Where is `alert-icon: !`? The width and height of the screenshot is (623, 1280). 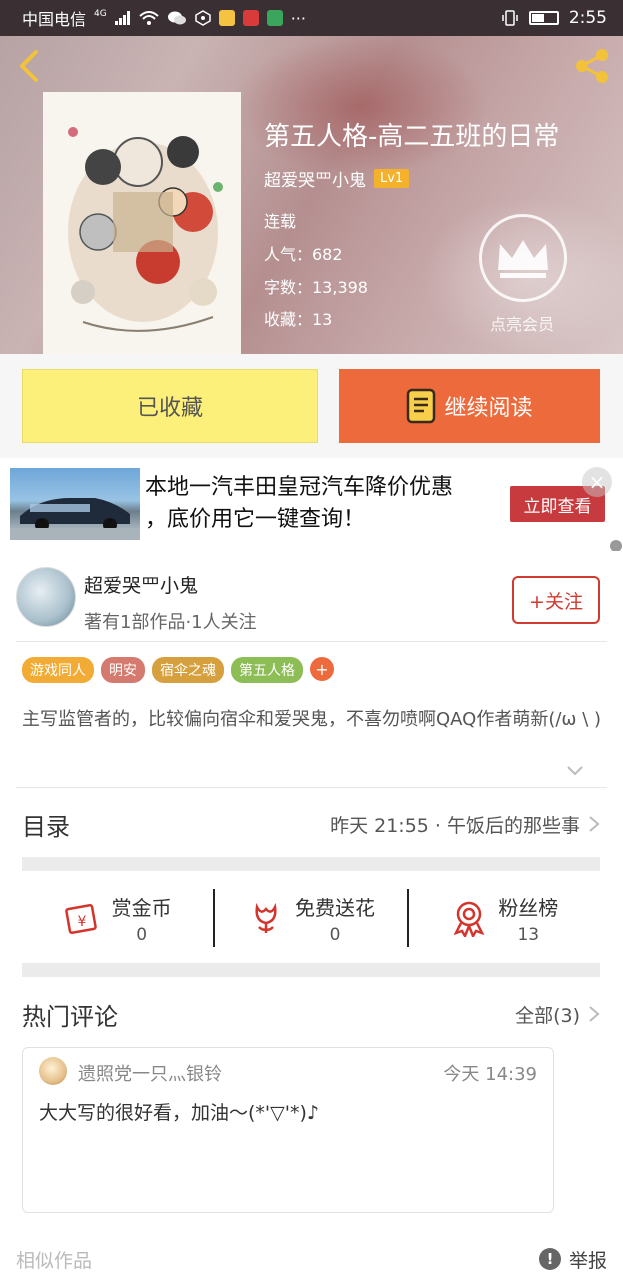 alert-icon: ! is located at coordinates (549, 1259).